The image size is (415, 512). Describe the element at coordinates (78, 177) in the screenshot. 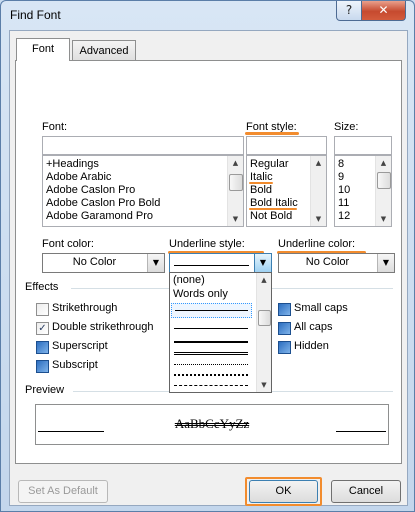

I see `list-item: Adobe Arabic` at that location.